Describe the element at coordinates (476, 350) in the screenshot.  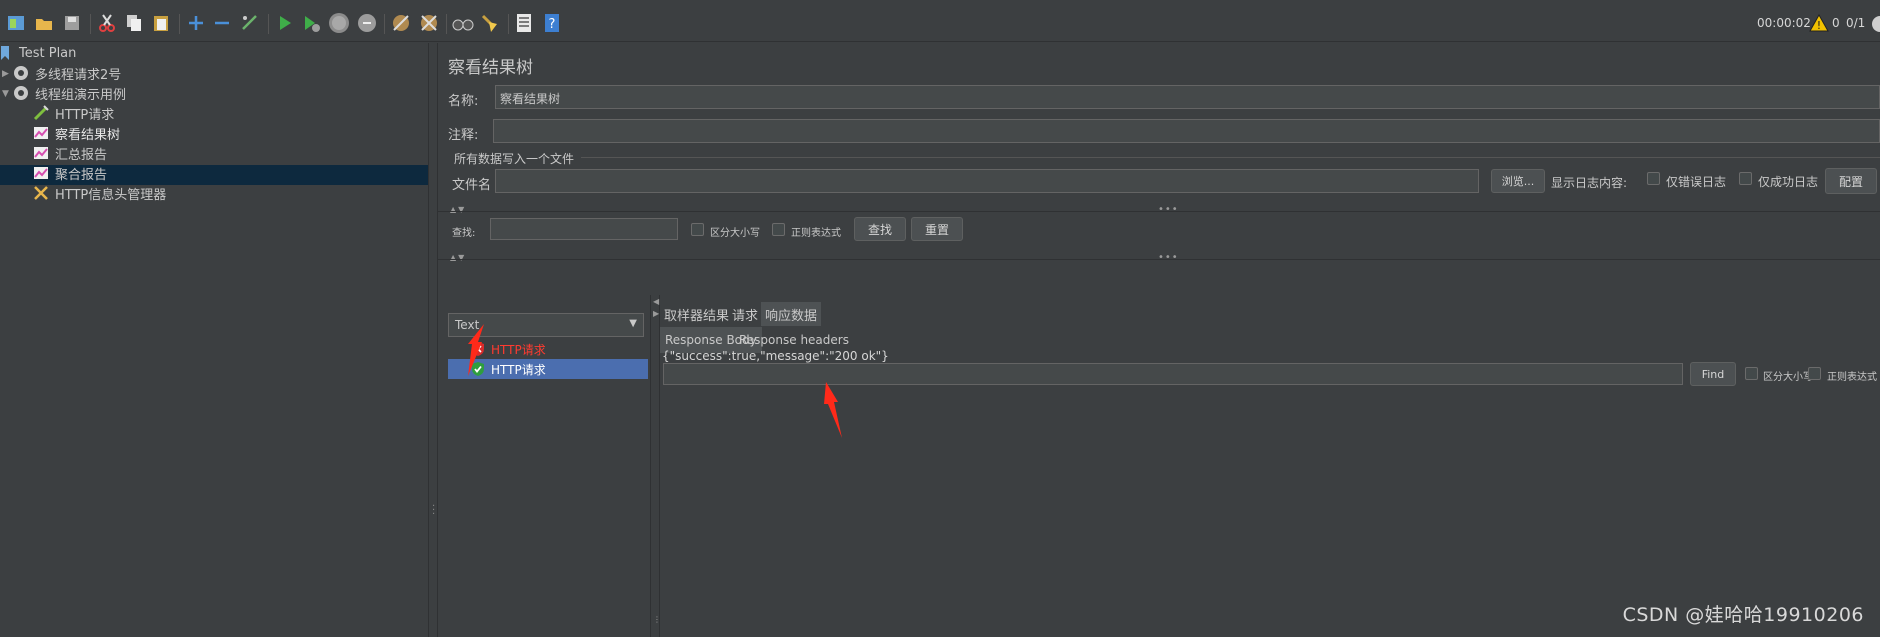
I see `annotation-arrow-left` at that location.